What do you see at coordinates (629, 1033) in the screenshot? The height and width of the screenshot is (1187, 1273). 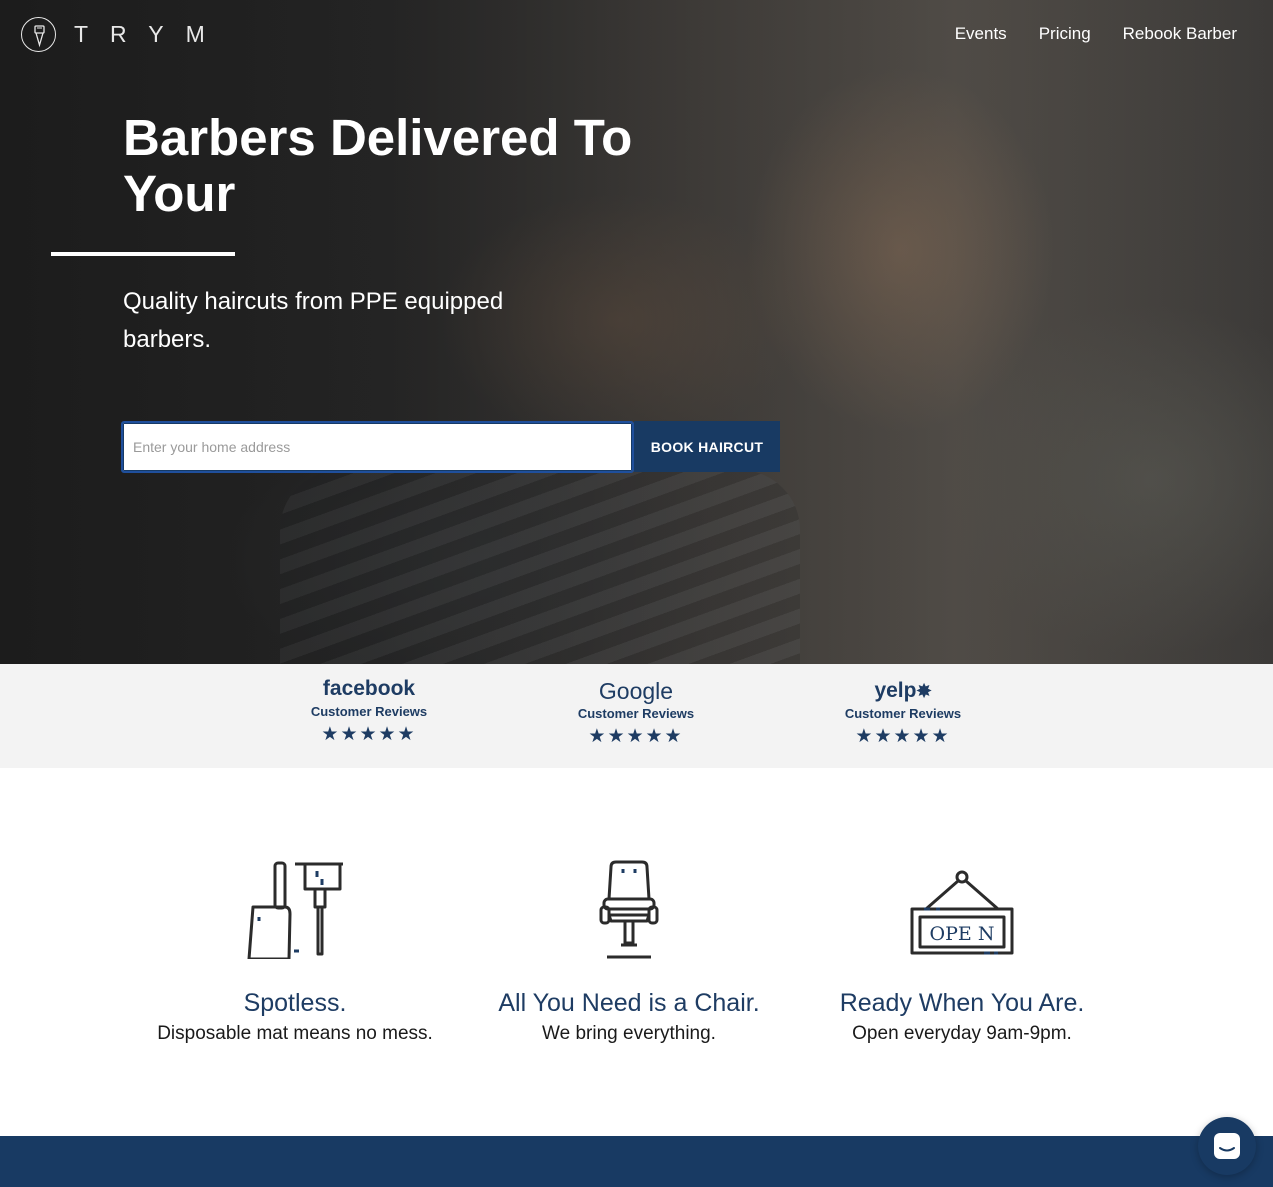 I see `feature-subtitle: We bring everything.` at bounding box center [629, 1033].